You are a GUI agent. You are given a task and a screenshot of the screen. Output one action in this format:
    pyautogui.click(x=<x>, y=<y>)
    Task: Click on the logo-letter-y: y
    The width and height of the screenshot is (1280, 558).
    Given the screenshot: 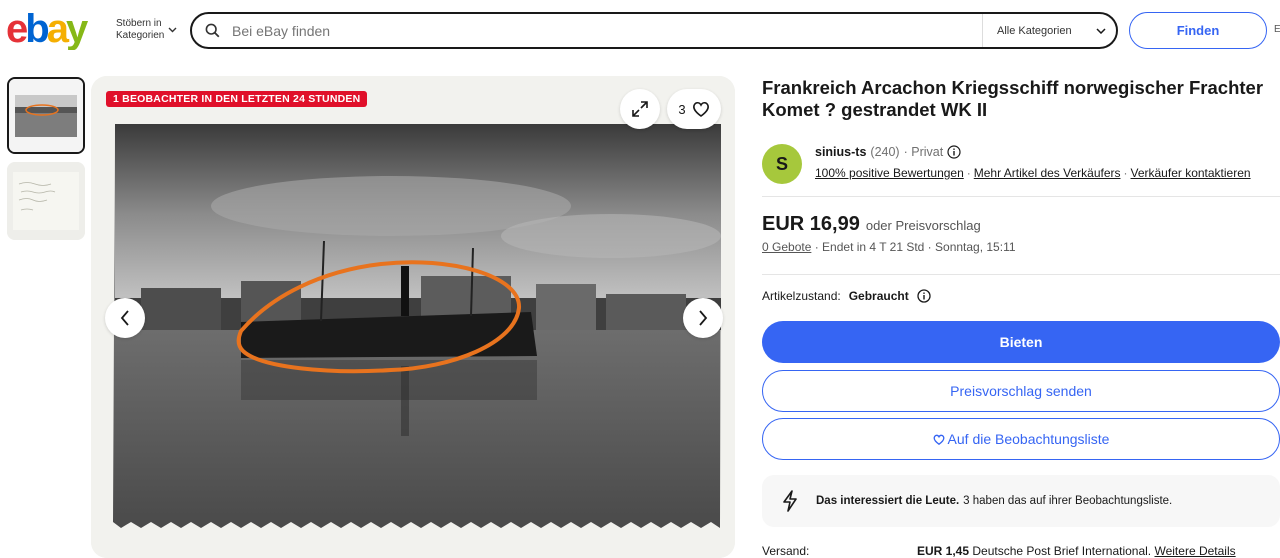 What is the action you would take?
    pyautogui.click(x=77, y=29)
    